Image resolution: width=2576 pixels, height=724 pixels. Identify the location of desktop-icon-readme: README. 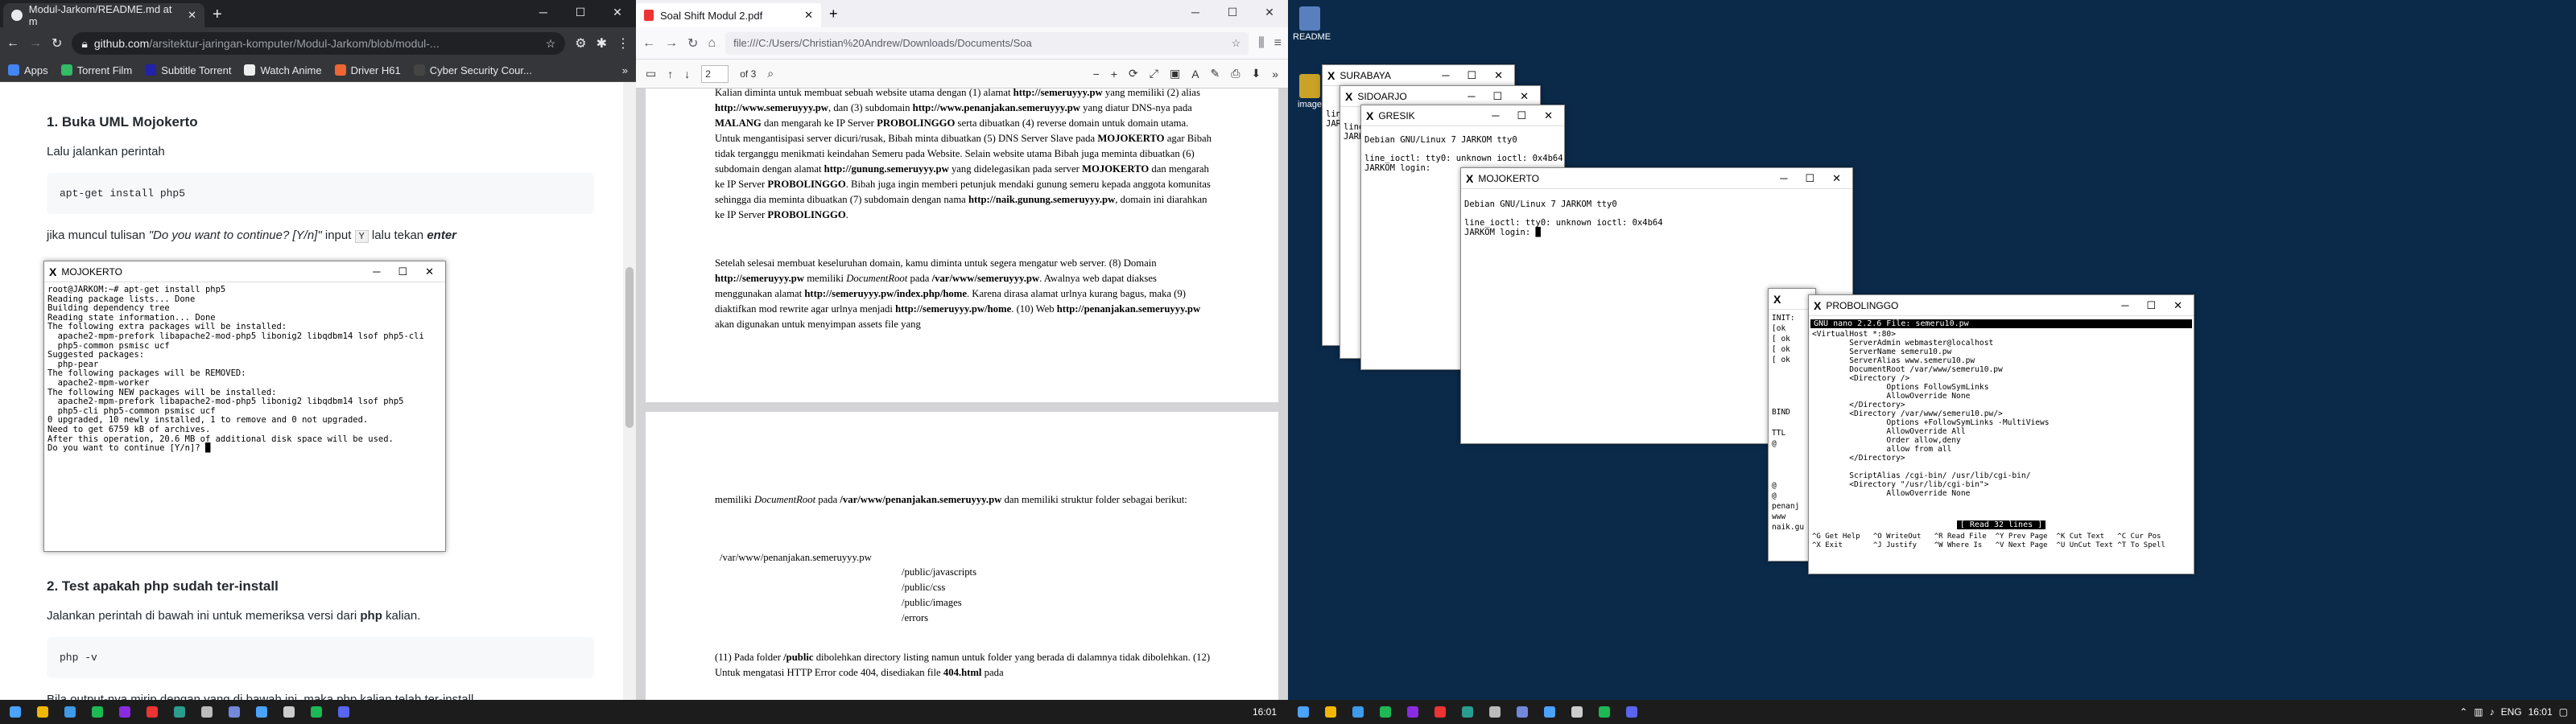
(1312, 24).